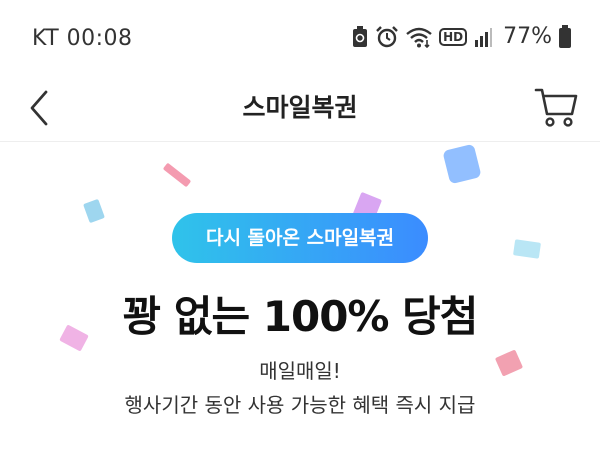 The width and height of the screenshot is (600, 450). Describe the element at coordinates (360, 36) in the screenshot. I see `battery-saver-icon` at that location.